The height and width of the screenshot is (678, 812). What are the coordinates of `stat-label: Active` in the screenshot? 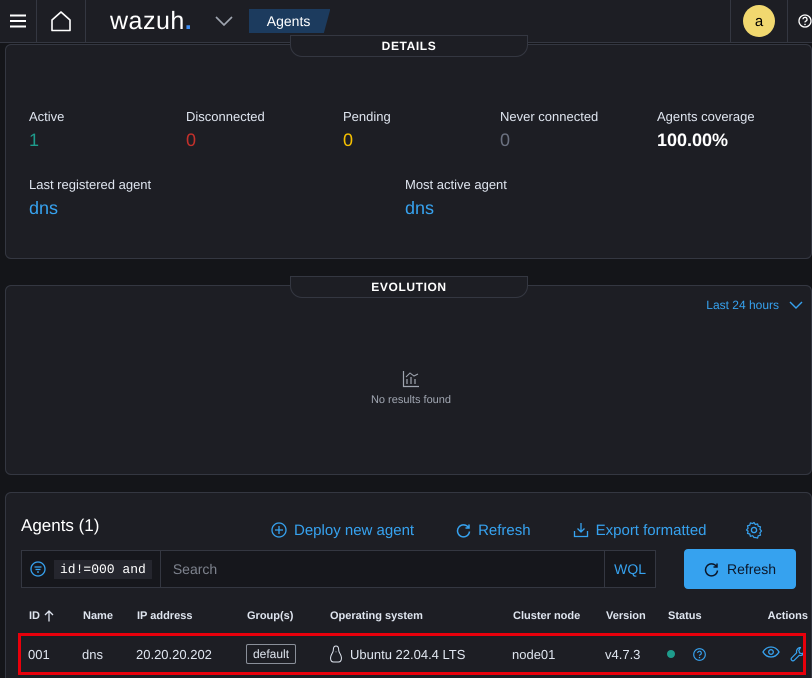 It's located at (47, 116).